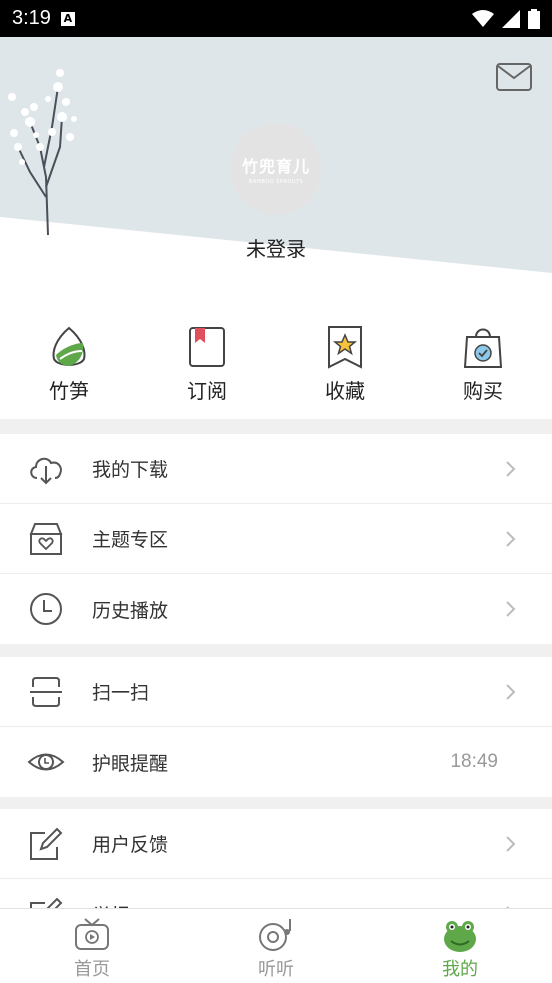 The width and height of the screenshot is (552, 983). I want to click on signal-icon, so click(511, 18).